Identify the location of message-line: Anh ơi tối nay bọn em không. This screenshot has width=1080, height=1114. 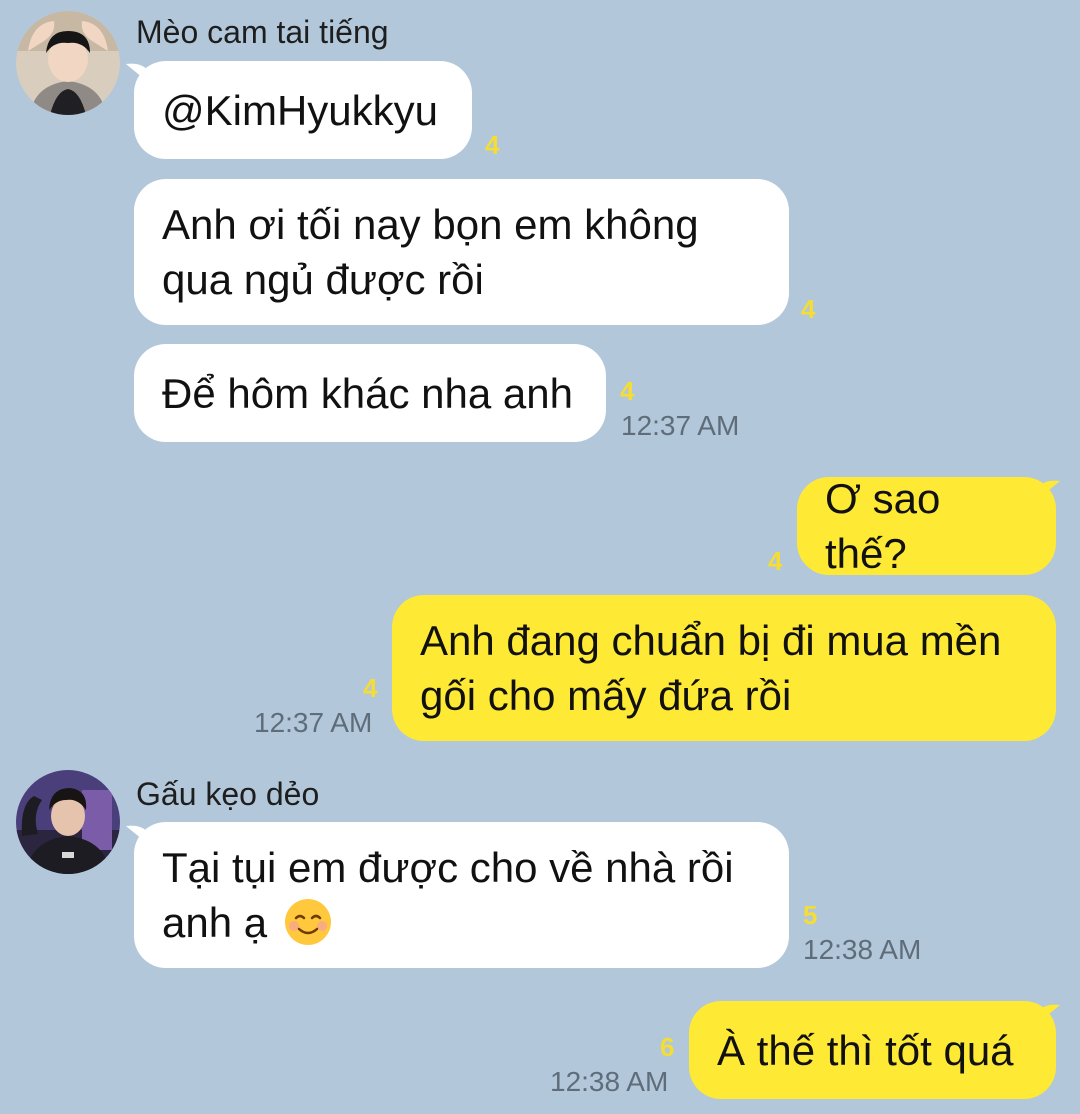
(430, 224).